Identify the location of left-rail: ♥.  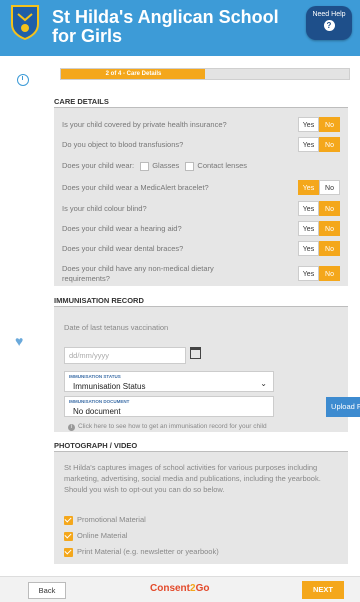
(24, 316).